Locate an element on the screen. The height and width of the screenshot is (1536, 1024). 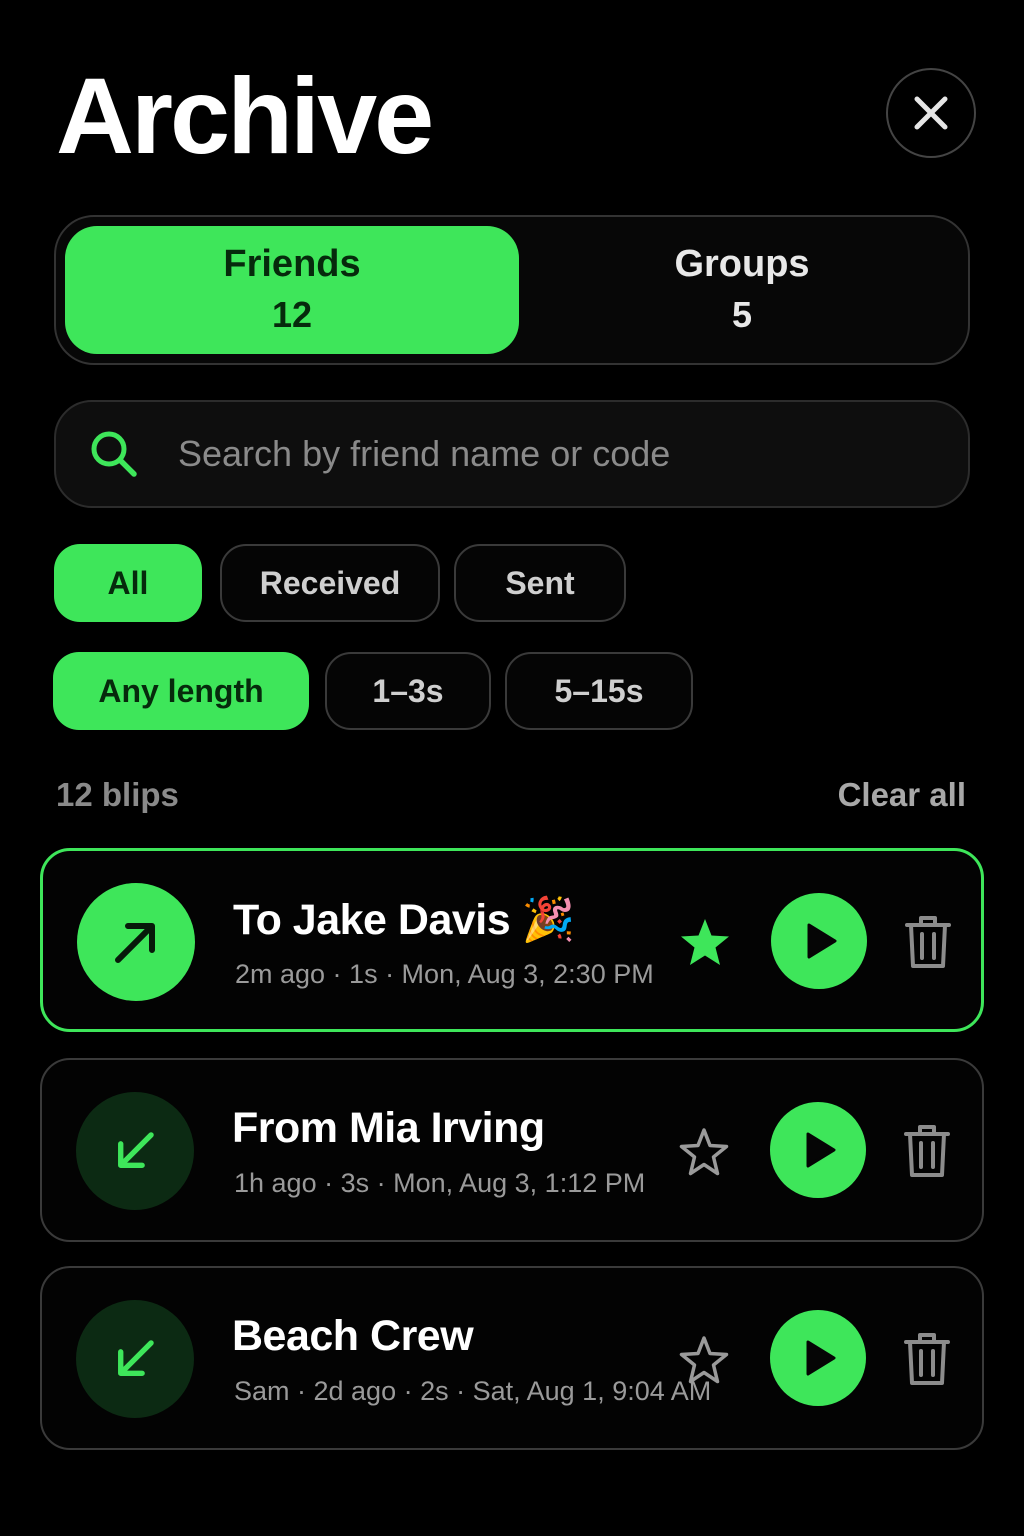
tab-groups-count: 5 is located at coordinates (742, 314).